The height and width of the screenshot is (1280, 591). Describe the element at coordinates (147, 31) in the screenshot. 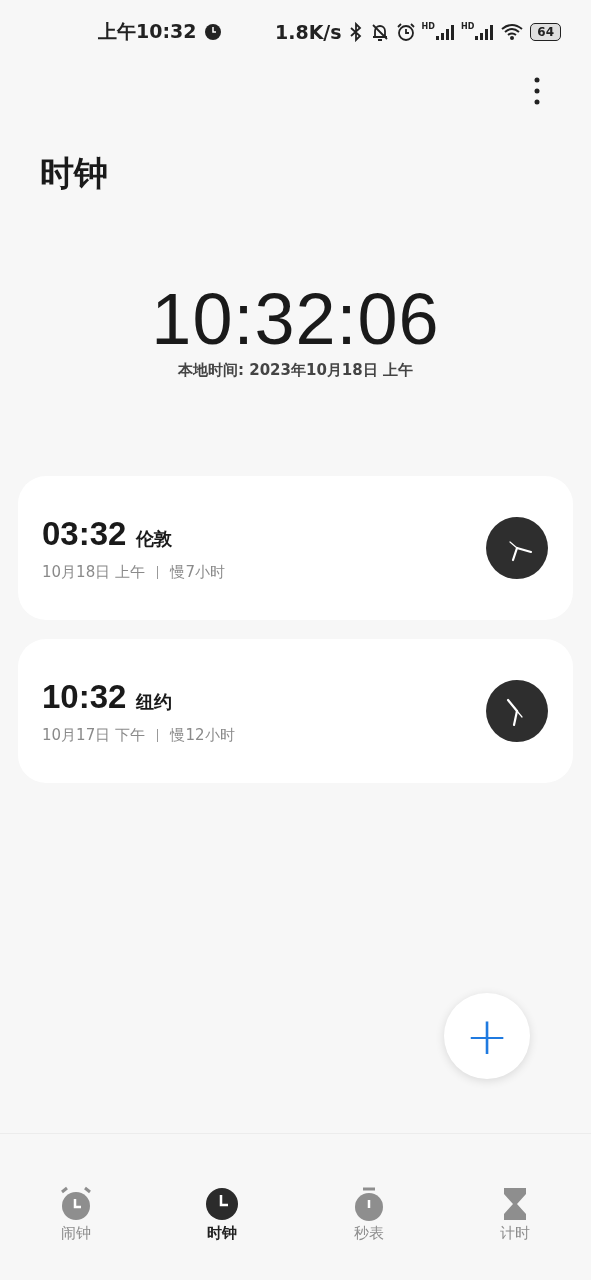

I see `status-time: 上午10:32` at that location.